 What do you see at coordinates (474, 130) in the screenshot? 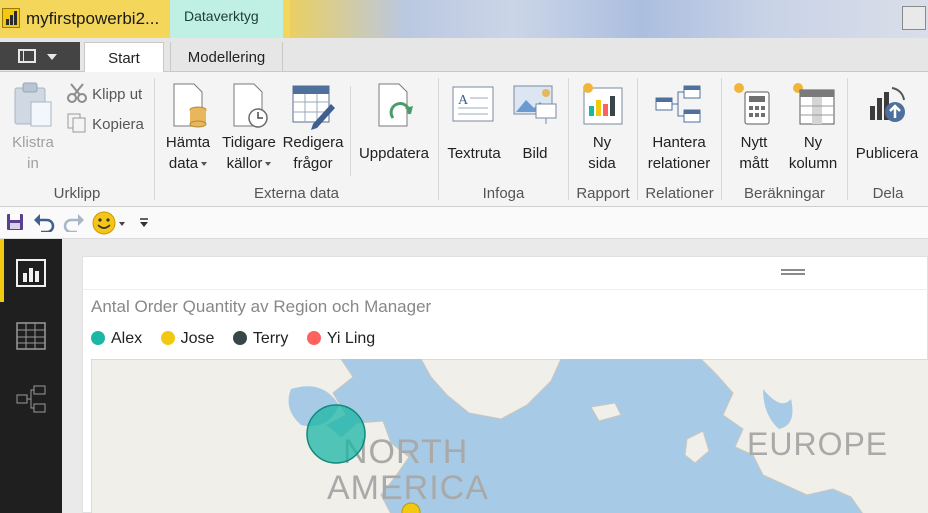
I see `textbox-button: A Textruta` at bounding box center [474, 130].